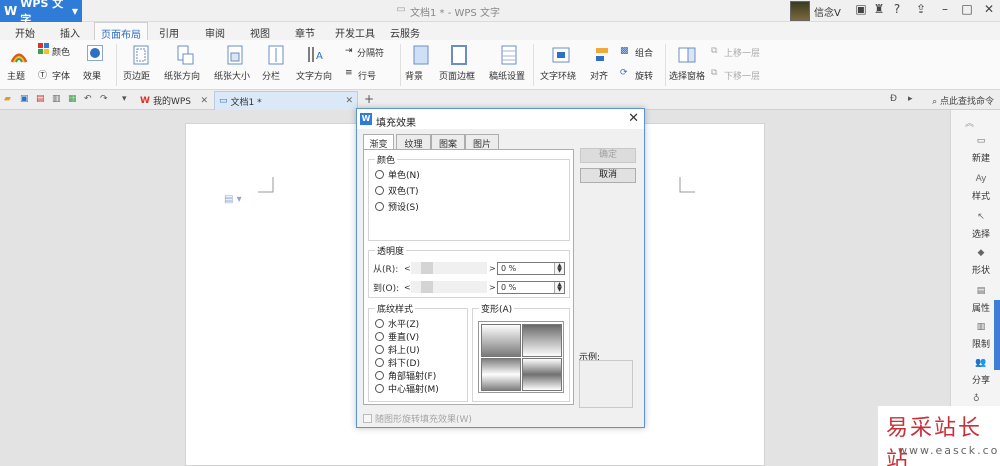 The image size is (1000, 466). What do you see at coordinates (980, 188) in the screenshot?
I see `panel-style: Ay 样式` at bounding box center [980, 188].